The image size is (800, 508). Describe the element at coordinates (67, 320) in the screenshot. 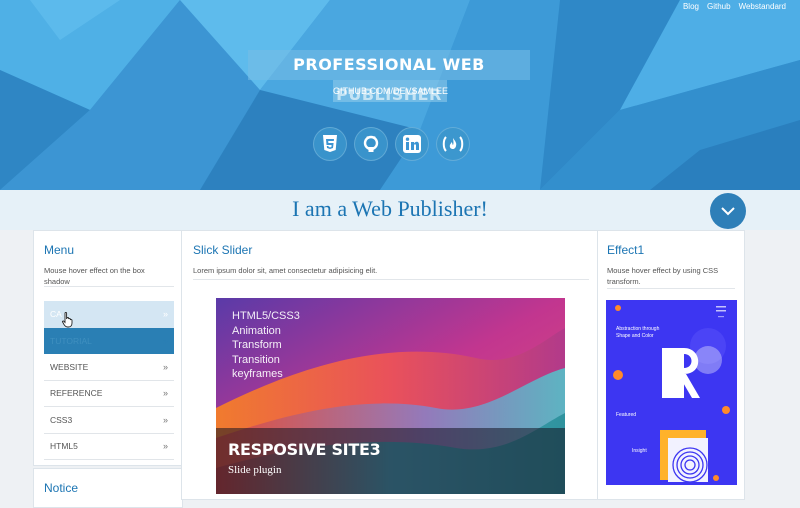

I see `hand-cursor-icon` at that location.